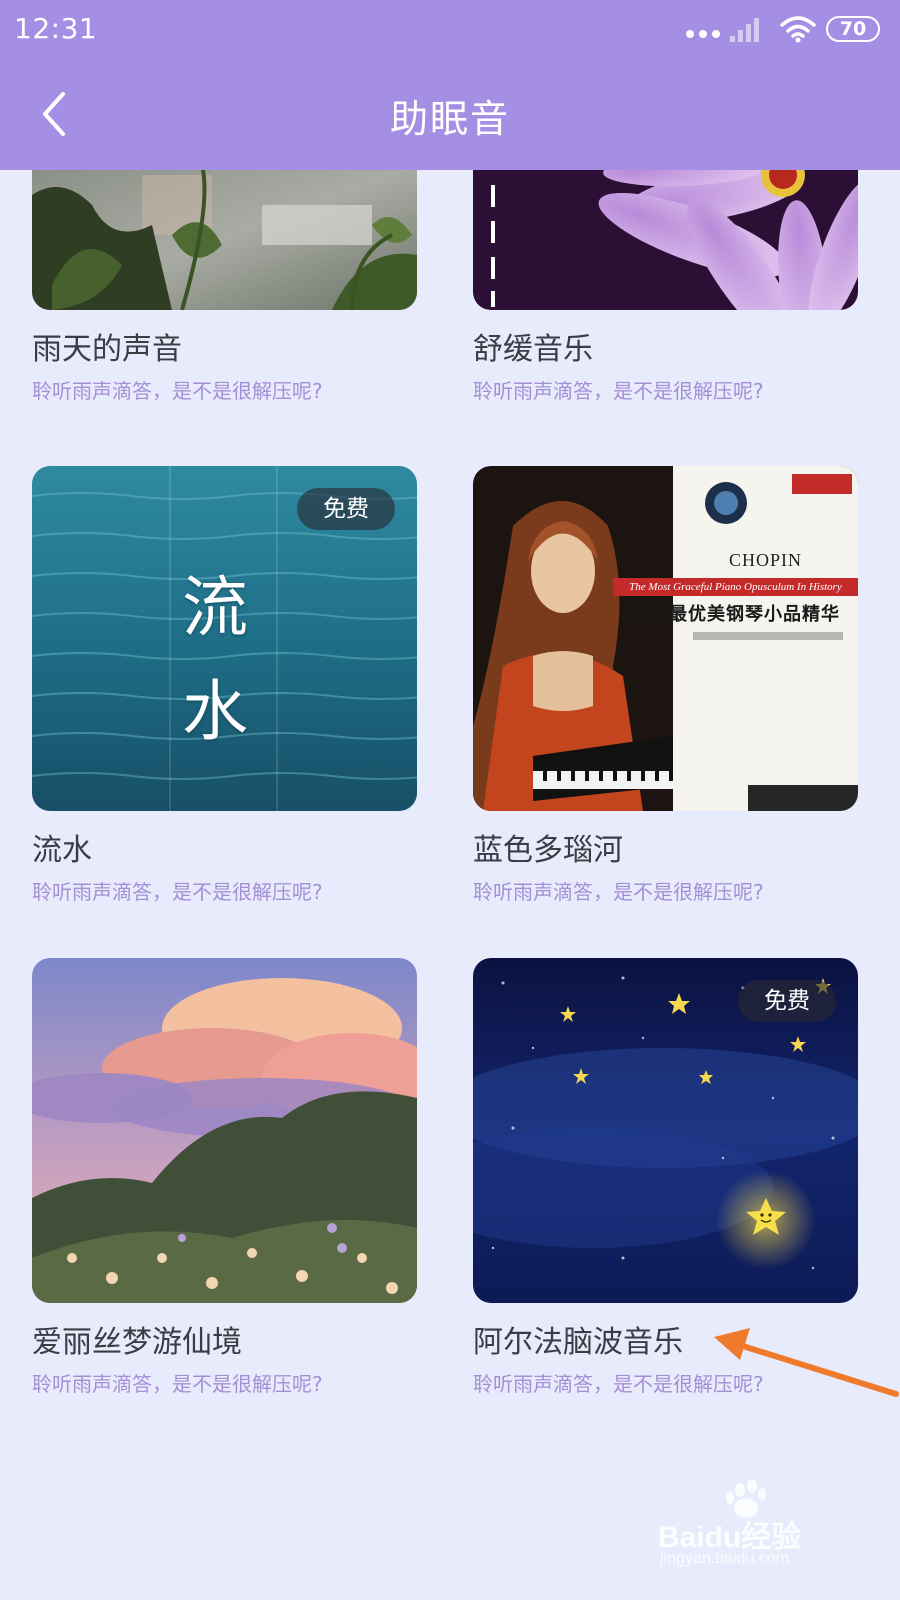  What do you see at coordinates (748, 1525) in the screenshot?
I see `baidu-watermark: Baidu经验 jingyan.baidu.com` at bounding box center [748, 1525].